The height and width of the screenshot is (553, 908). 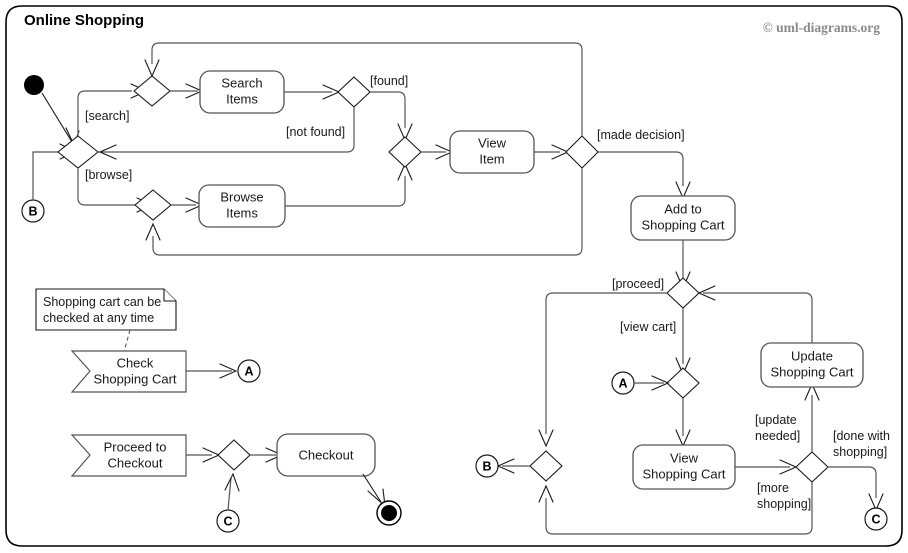 What do you see at coordinates (135, 462) in the screenshot?
I see `signal-proceed-checkout-label-line2: Checkout` at bounding box center [135, 462].